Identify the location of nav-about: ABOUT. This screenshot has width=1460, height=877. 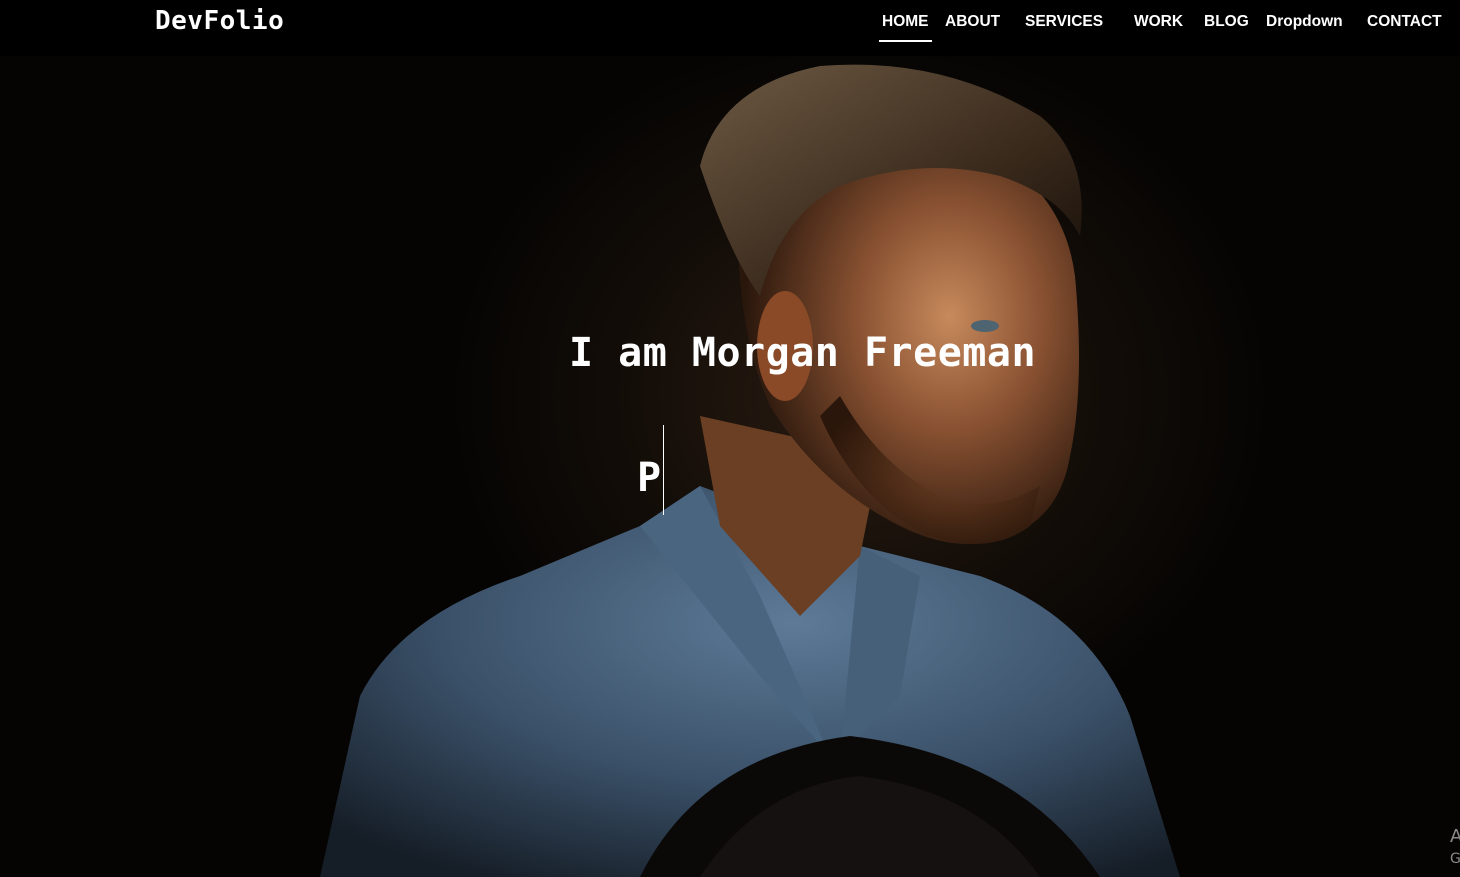
(972, 22).